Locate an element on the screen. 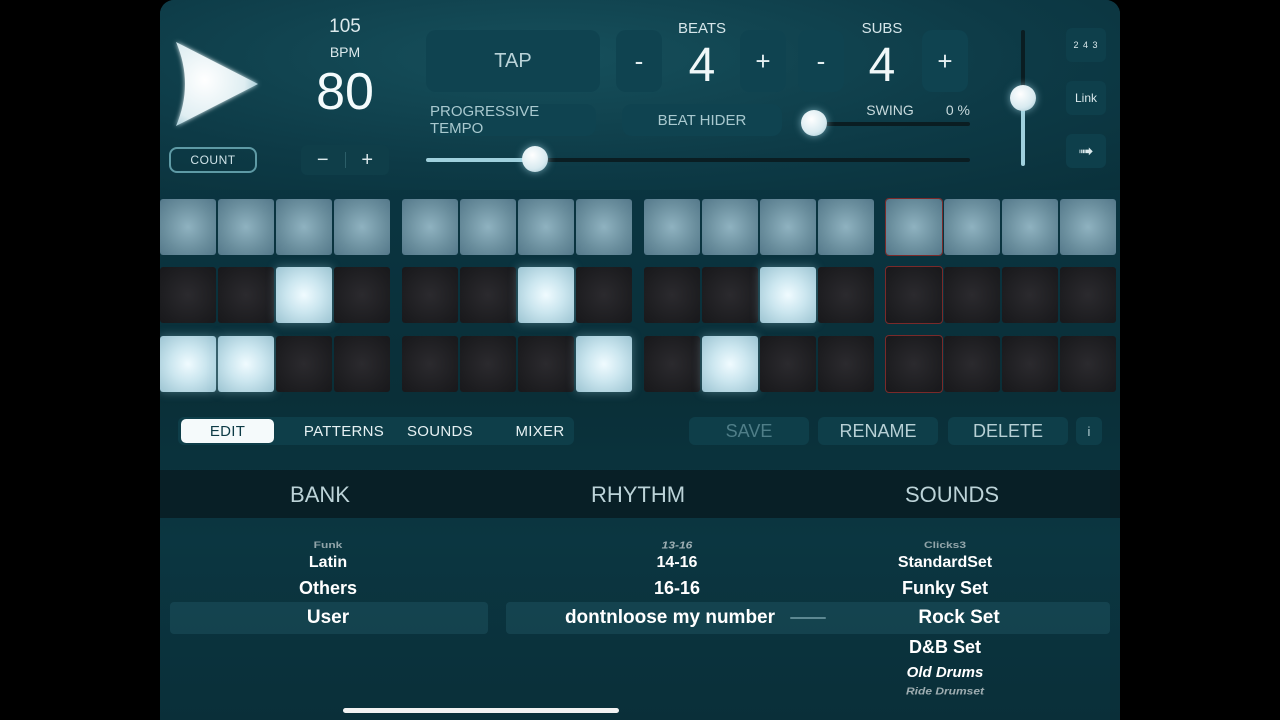  meter-display-icon: 2 4 3 is located at coordinates (1086, 45).